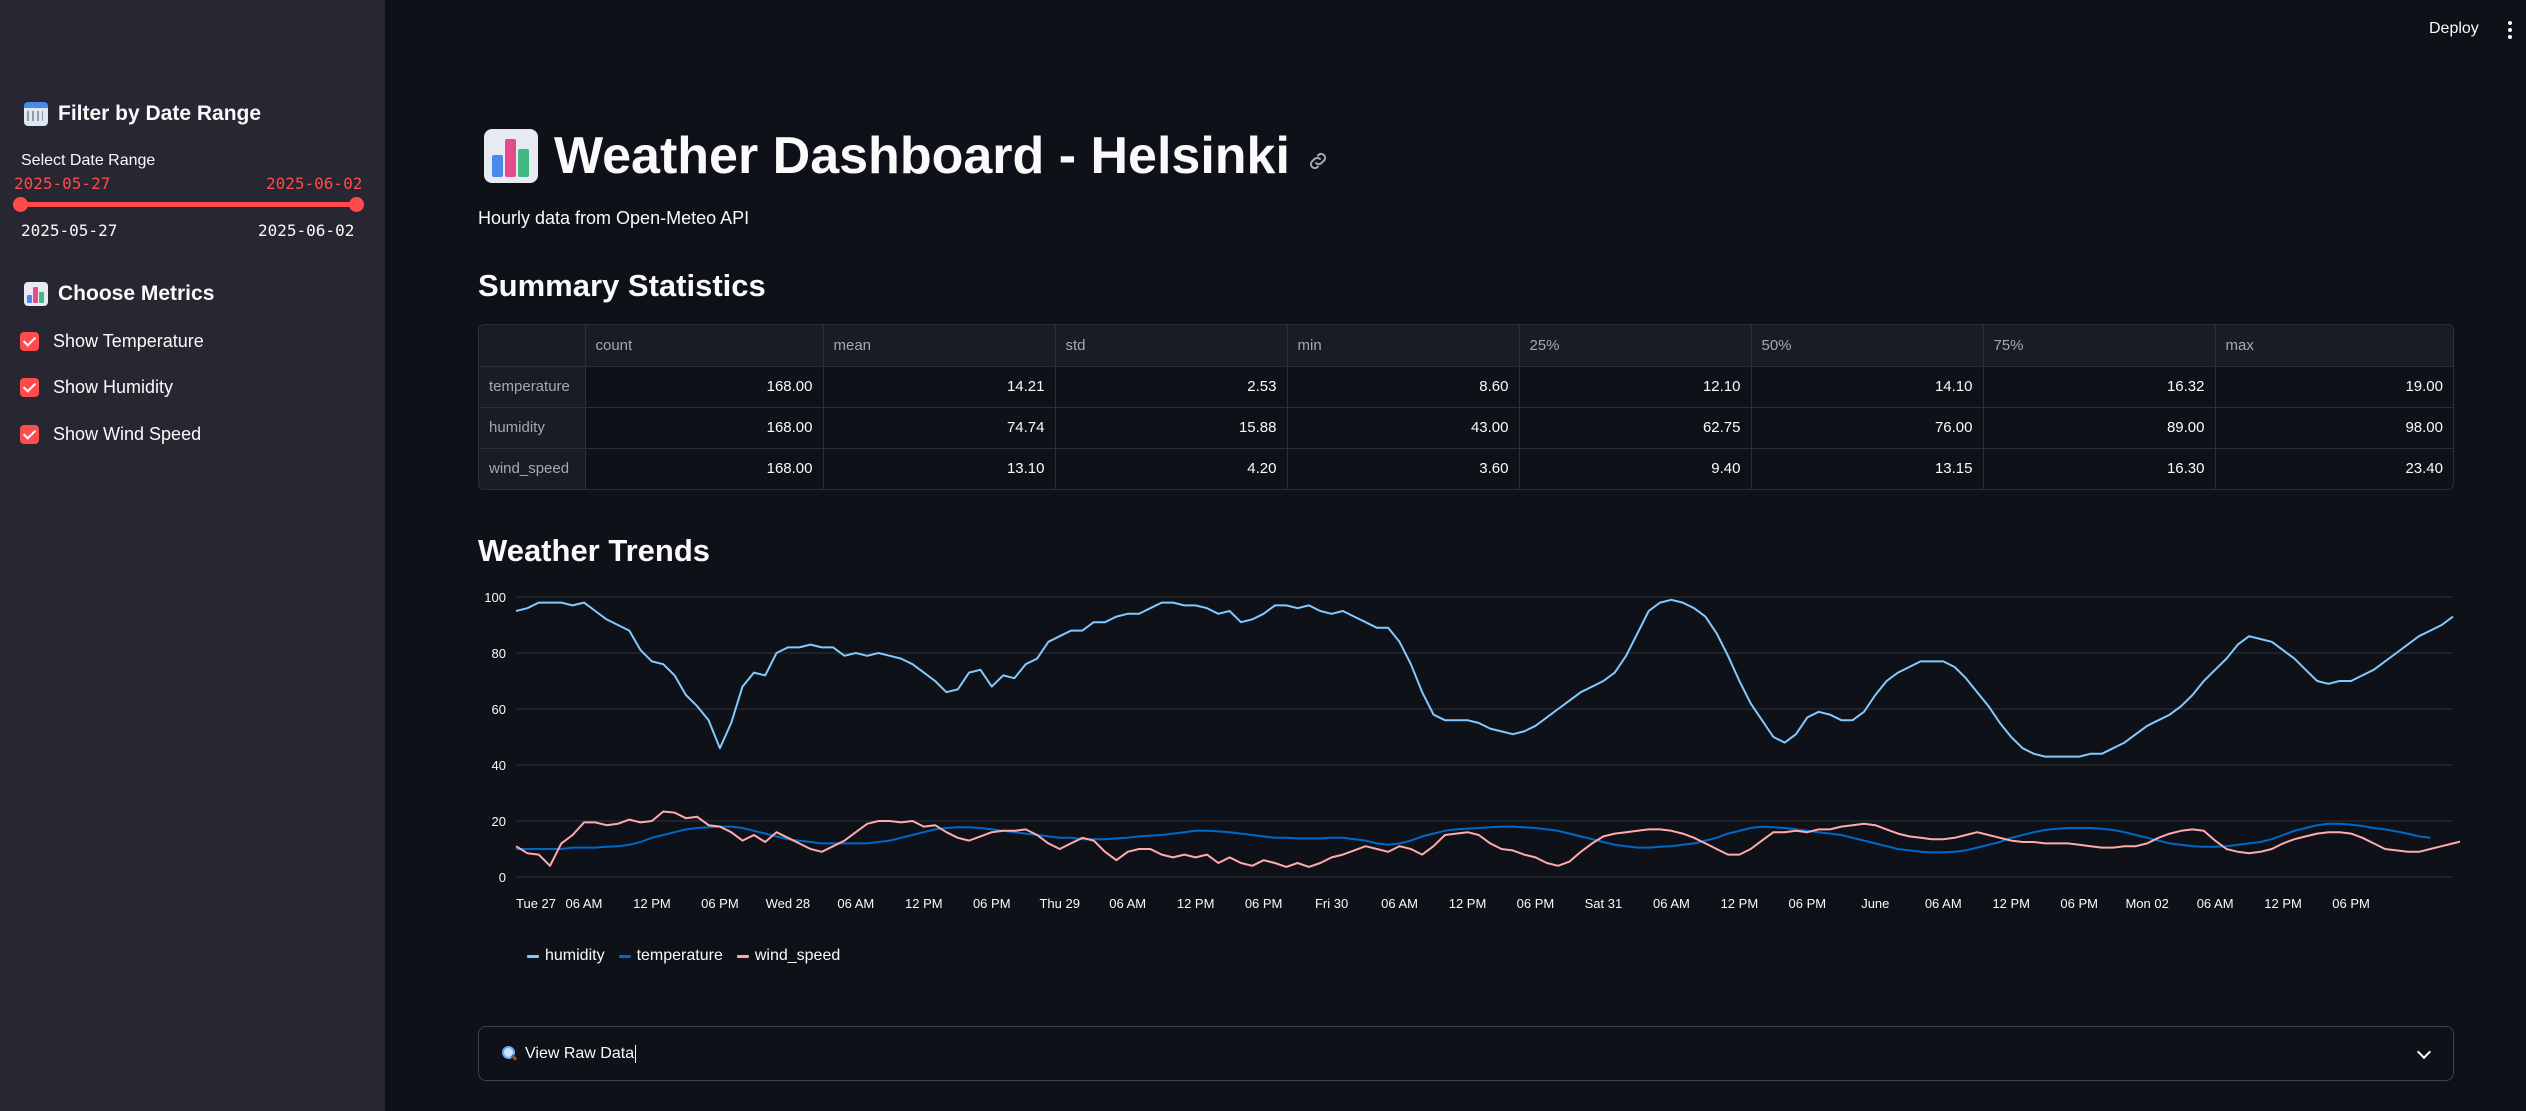 Image resolution: width=2526 pixels, height=1111 pixels. What do you see at coordinates (499, 765) in the screenshot?
I see `y-tick-label: 40` at bounding box center [499, 765].